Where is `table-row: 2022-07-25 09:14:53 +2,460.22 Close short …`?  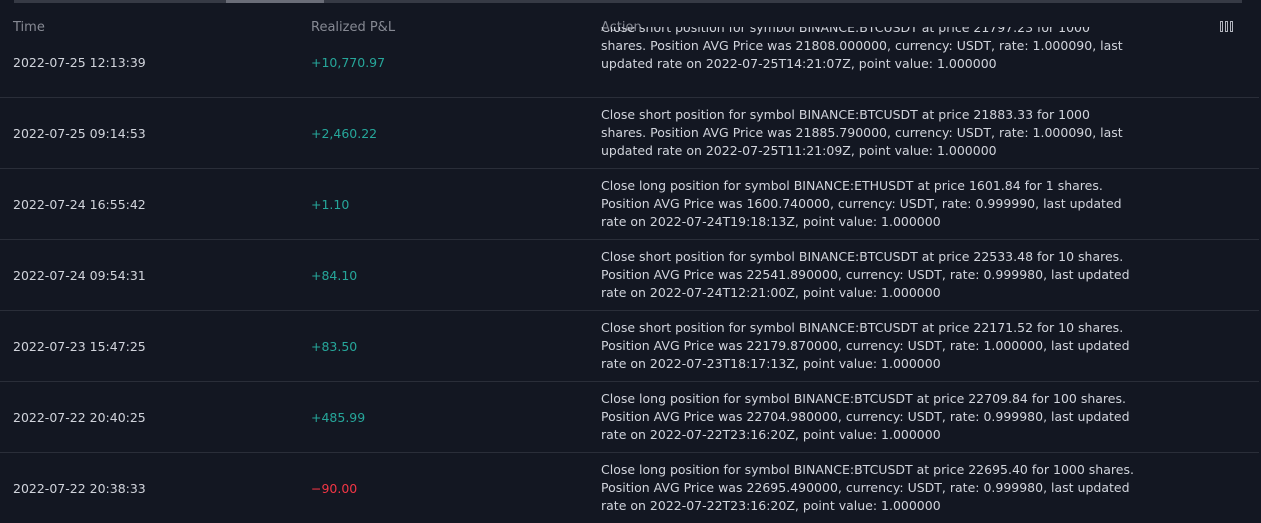
table-row: 2022-07-25 09:14:53 +2,460.22 Close short … is located at coordinates (629, 133).